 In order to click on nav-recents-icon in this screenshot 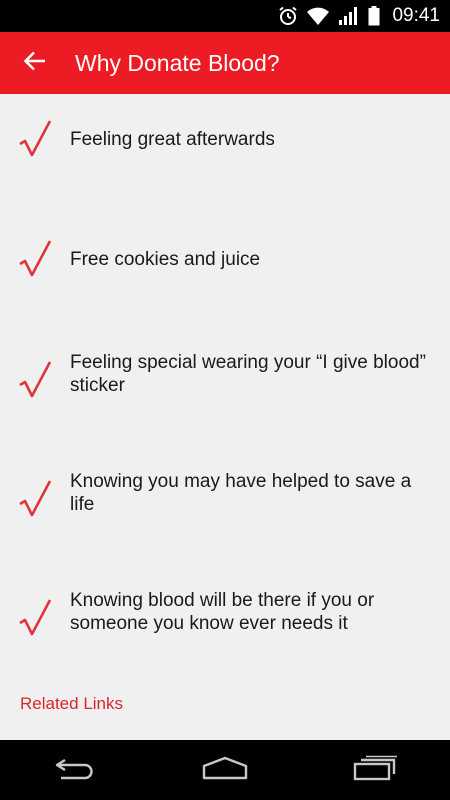, I will do `click(375, 770)`.